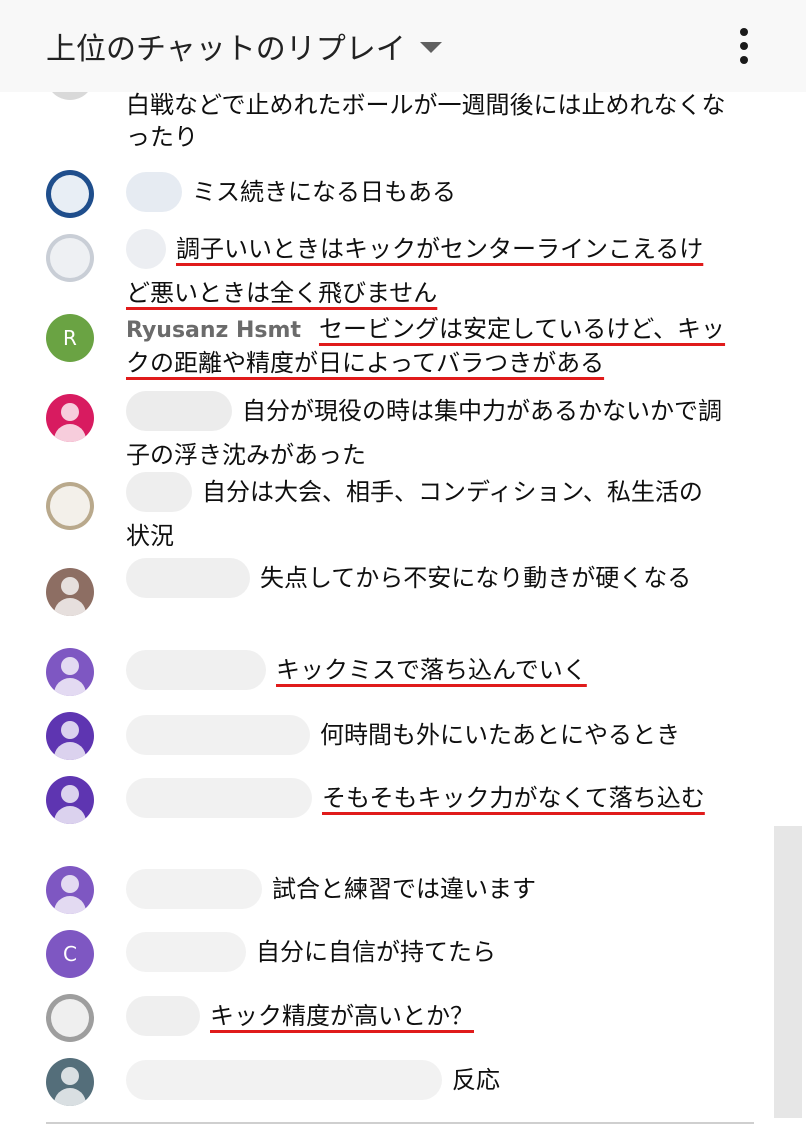 The width and height of the screenshot is (806, 1128). I want to click on header-title: 上位のチャットのリプレイ, so click(226, 49).